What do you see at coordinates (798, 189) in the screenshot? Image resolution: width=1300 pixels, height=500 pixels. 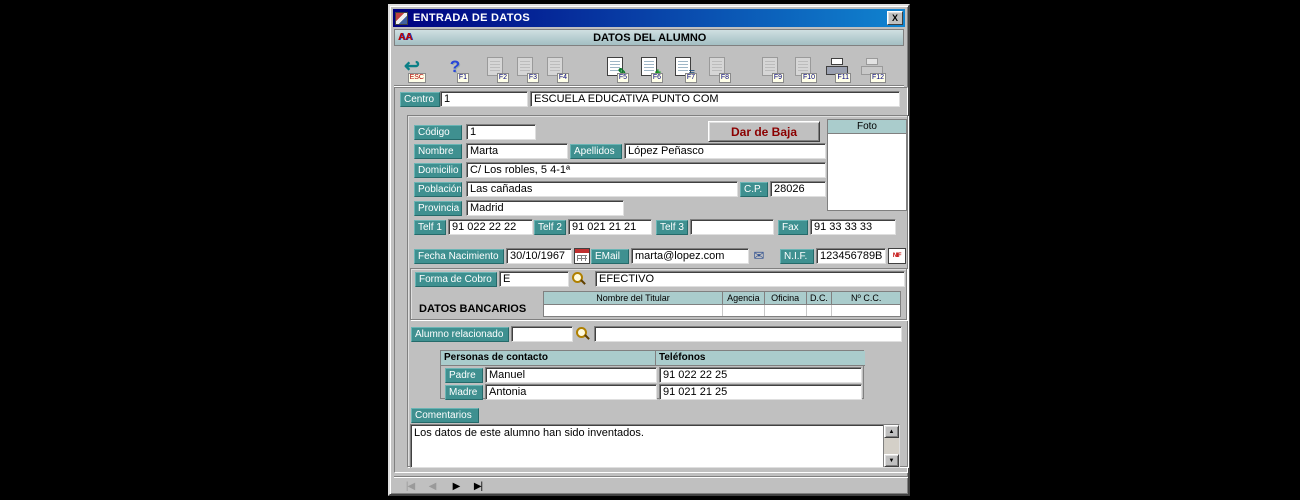 I see `cp-field: 28026` at bounding box center [798, 189].